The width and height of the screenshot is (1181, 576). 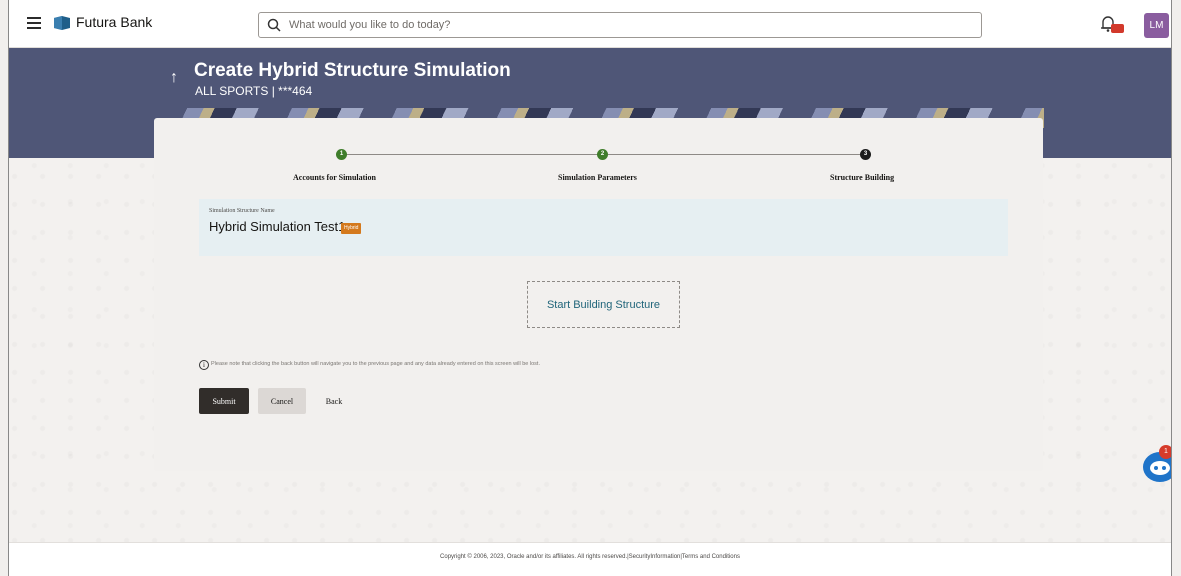 What do you see at coordinates (174, 78) in the screenshot?
I see `back-arrow-icon: ↑` at bounding box center [174, 78].